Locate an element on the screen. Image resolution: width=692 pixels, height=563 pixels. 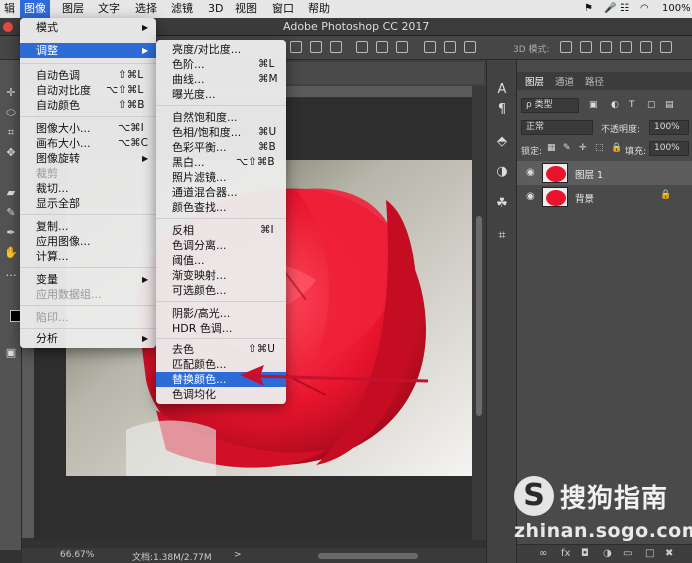
menu-item-color-balance: 色彩平衡... ⌘B is located at coordinates (221, 147).